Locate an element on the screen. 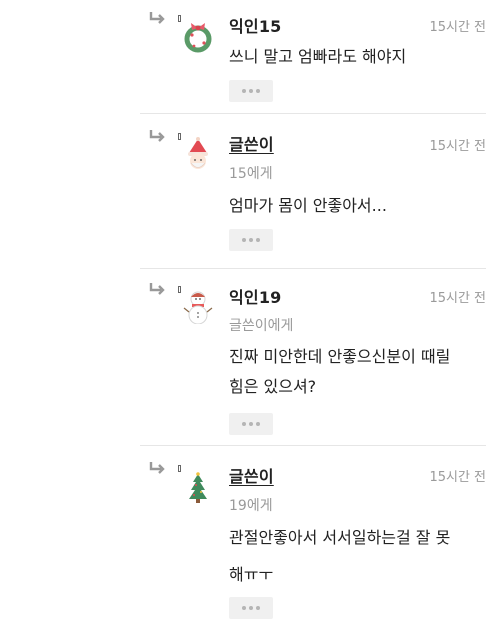 Image resolution: width=500 pixels, height=622 pixels. reply-to-label: 글쓴이에게 is located at coordinates (261, 326).